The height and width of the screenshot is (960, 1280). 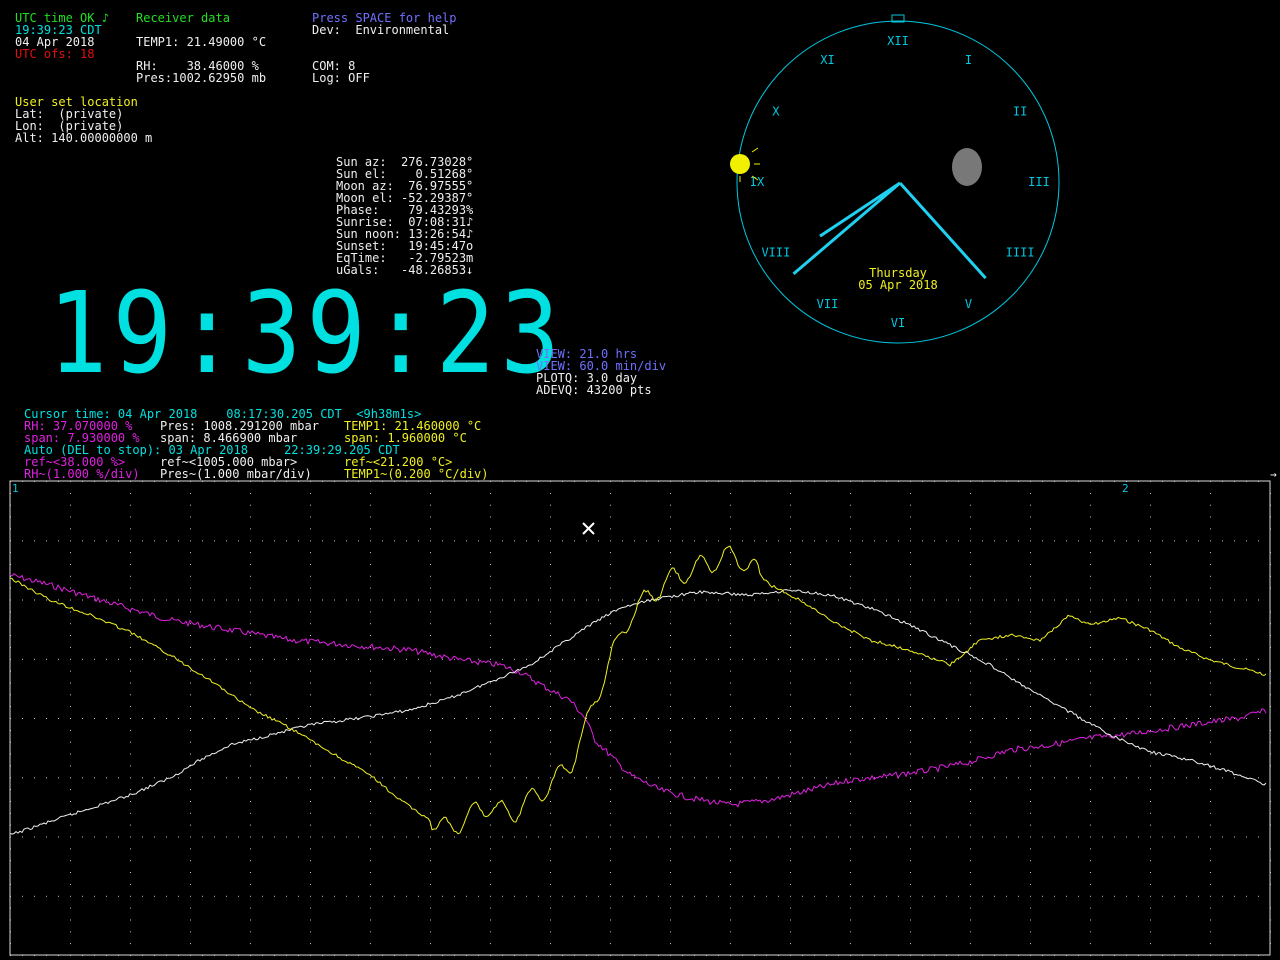 I want to click on plot-marker-1: 1, so click(x=15, y=488).